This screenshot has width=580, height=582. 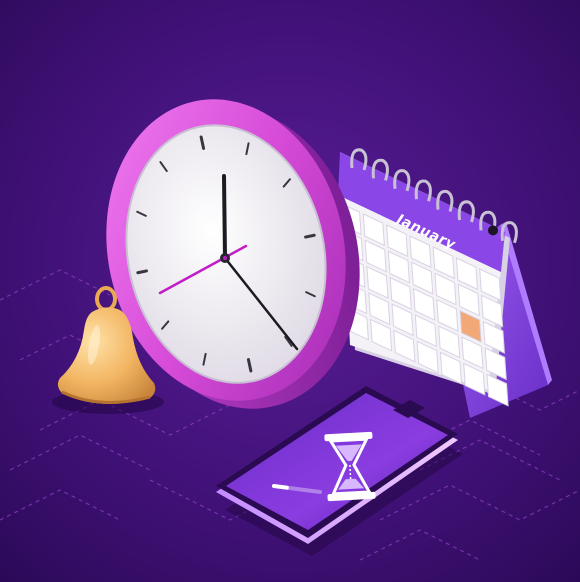 What do you see at coordinates (280, 487) in the screenshot?
I see `progress-fill` at bounding box center [280, 487].